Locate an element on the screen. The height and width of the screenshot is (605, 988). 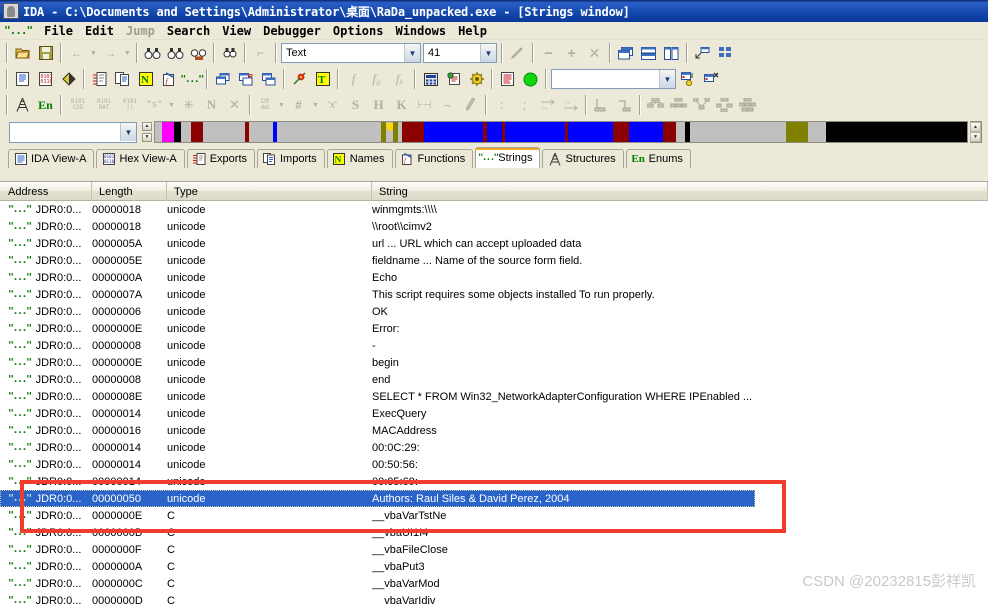
selectors-icon is located at coordinates (268, 79).